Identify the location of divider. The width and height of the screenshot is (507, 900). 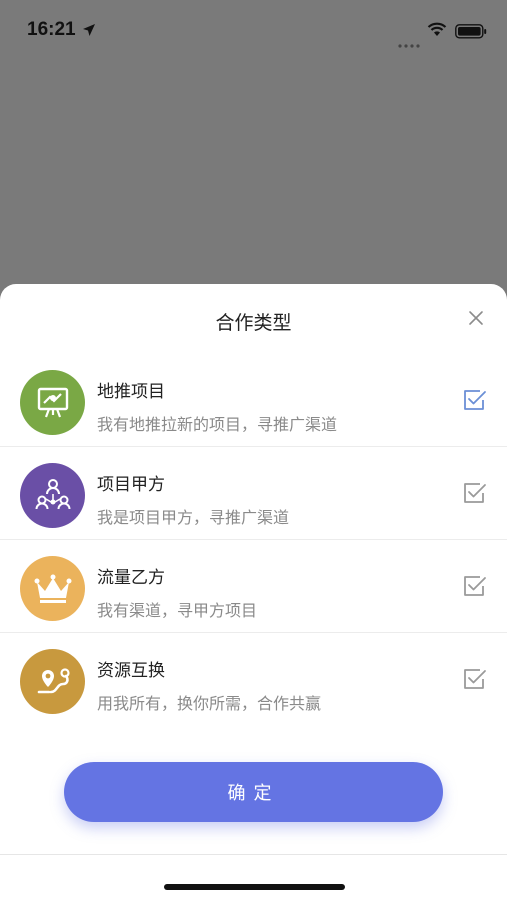
(253, 854).